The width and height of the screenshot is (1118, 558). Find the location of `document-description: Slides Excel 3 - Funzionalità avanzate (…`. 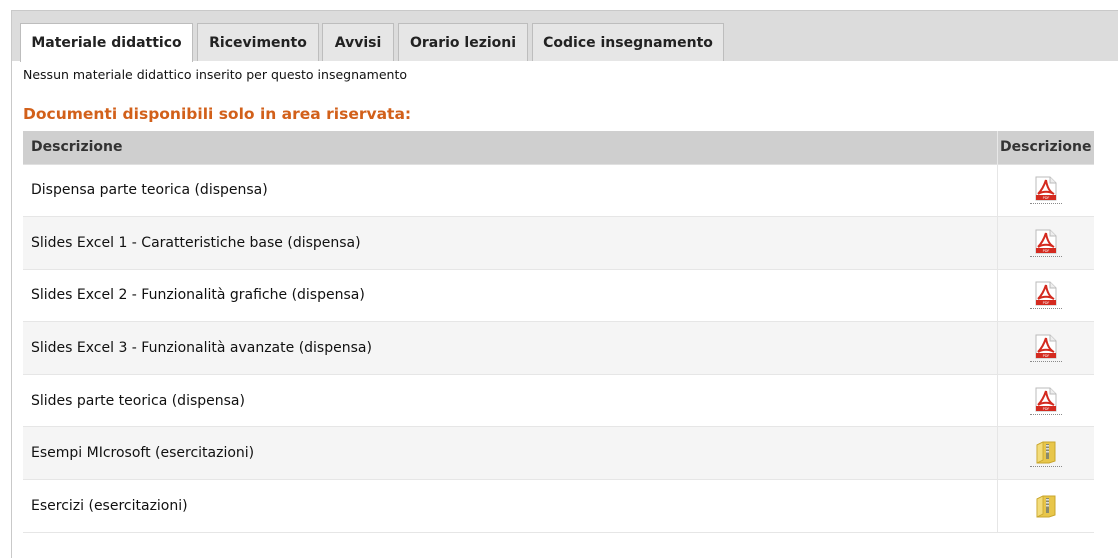

document-description: Slides Excel 3 - Funzionalità avanzate (… is located at coordinates (510, 348).